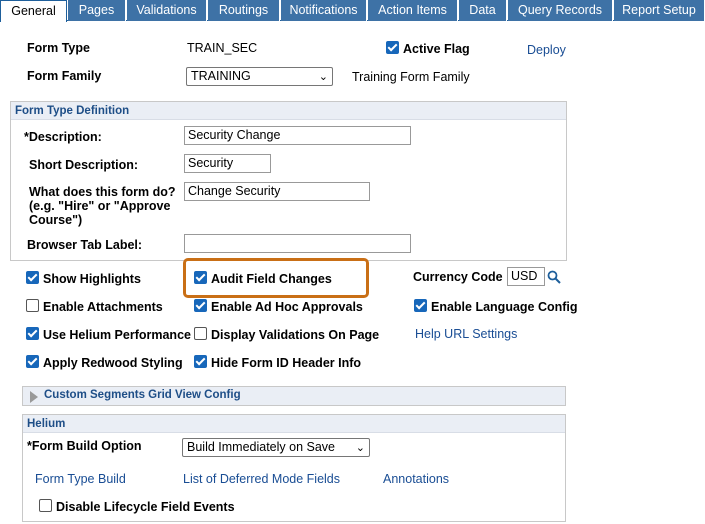  I want to click on enable-attachments-checkbox, so click(32, 305).